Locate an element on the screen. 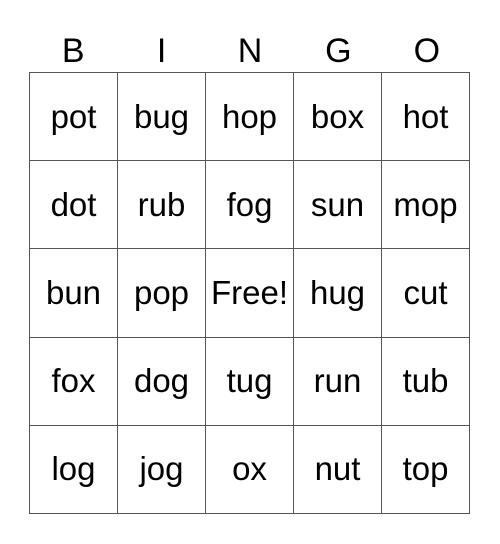  header-letter-g: G is located at coordinates (338, 51).